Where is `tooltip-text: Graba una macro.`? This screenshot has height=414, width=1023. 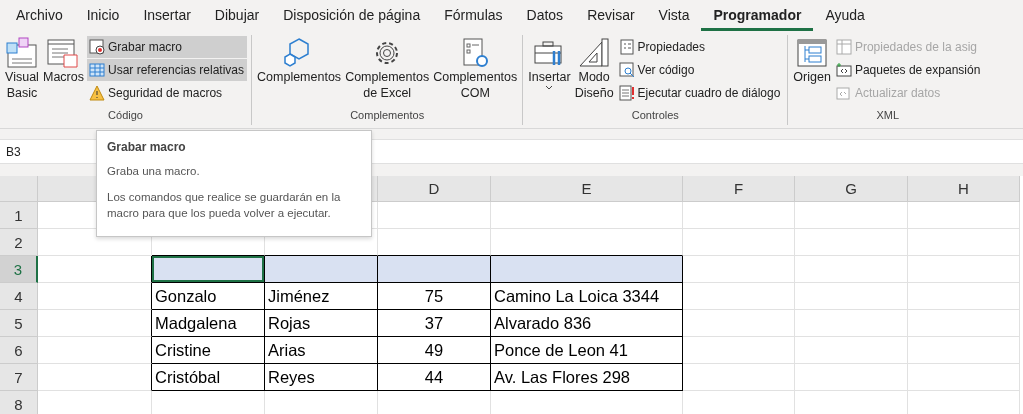
tooltip-text: Graba una macro. is located at coordinates (154, 171).